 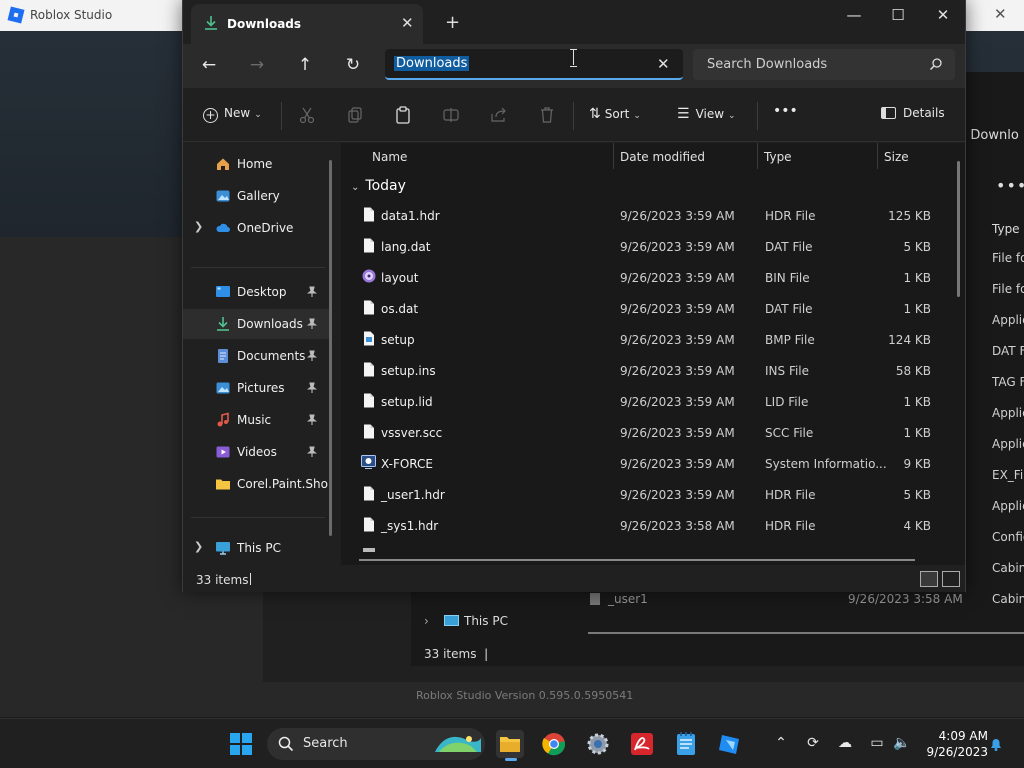 What do you see at coordinates (785, 111) in the screenshot?
I see `more-options-icon: •••` at bounding box center [785, 111].